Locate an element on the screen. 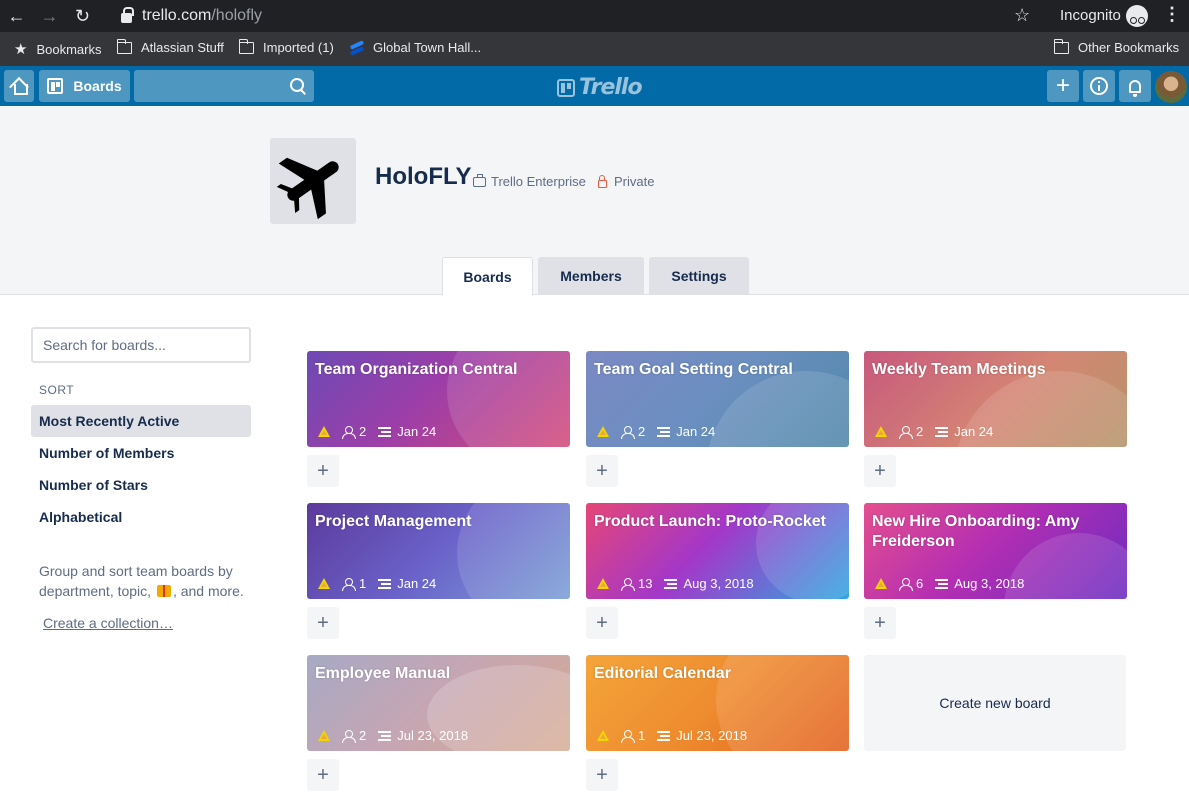  board-tile: Weekly Team Meetings 2 Jan 24 is located at coordinates (995, 399).